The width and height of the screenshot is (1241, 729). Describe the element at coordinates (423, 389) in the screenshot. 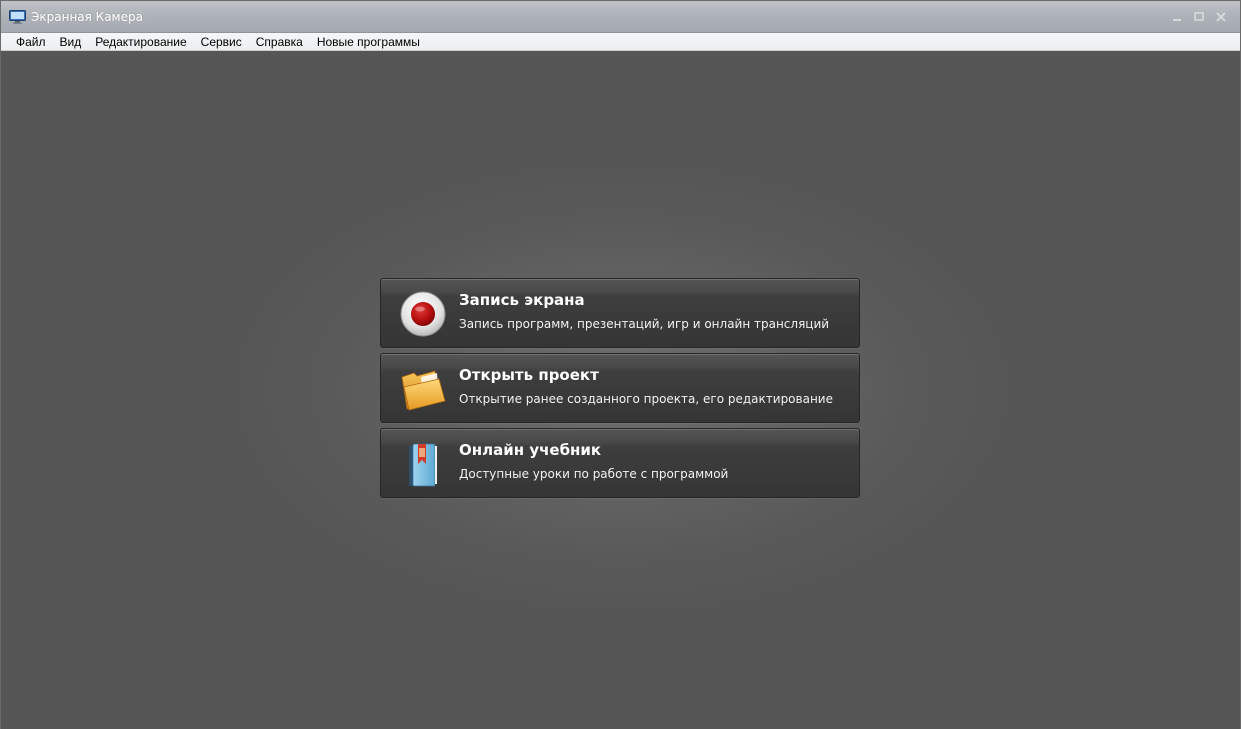

I see `folder-icon` at that location.